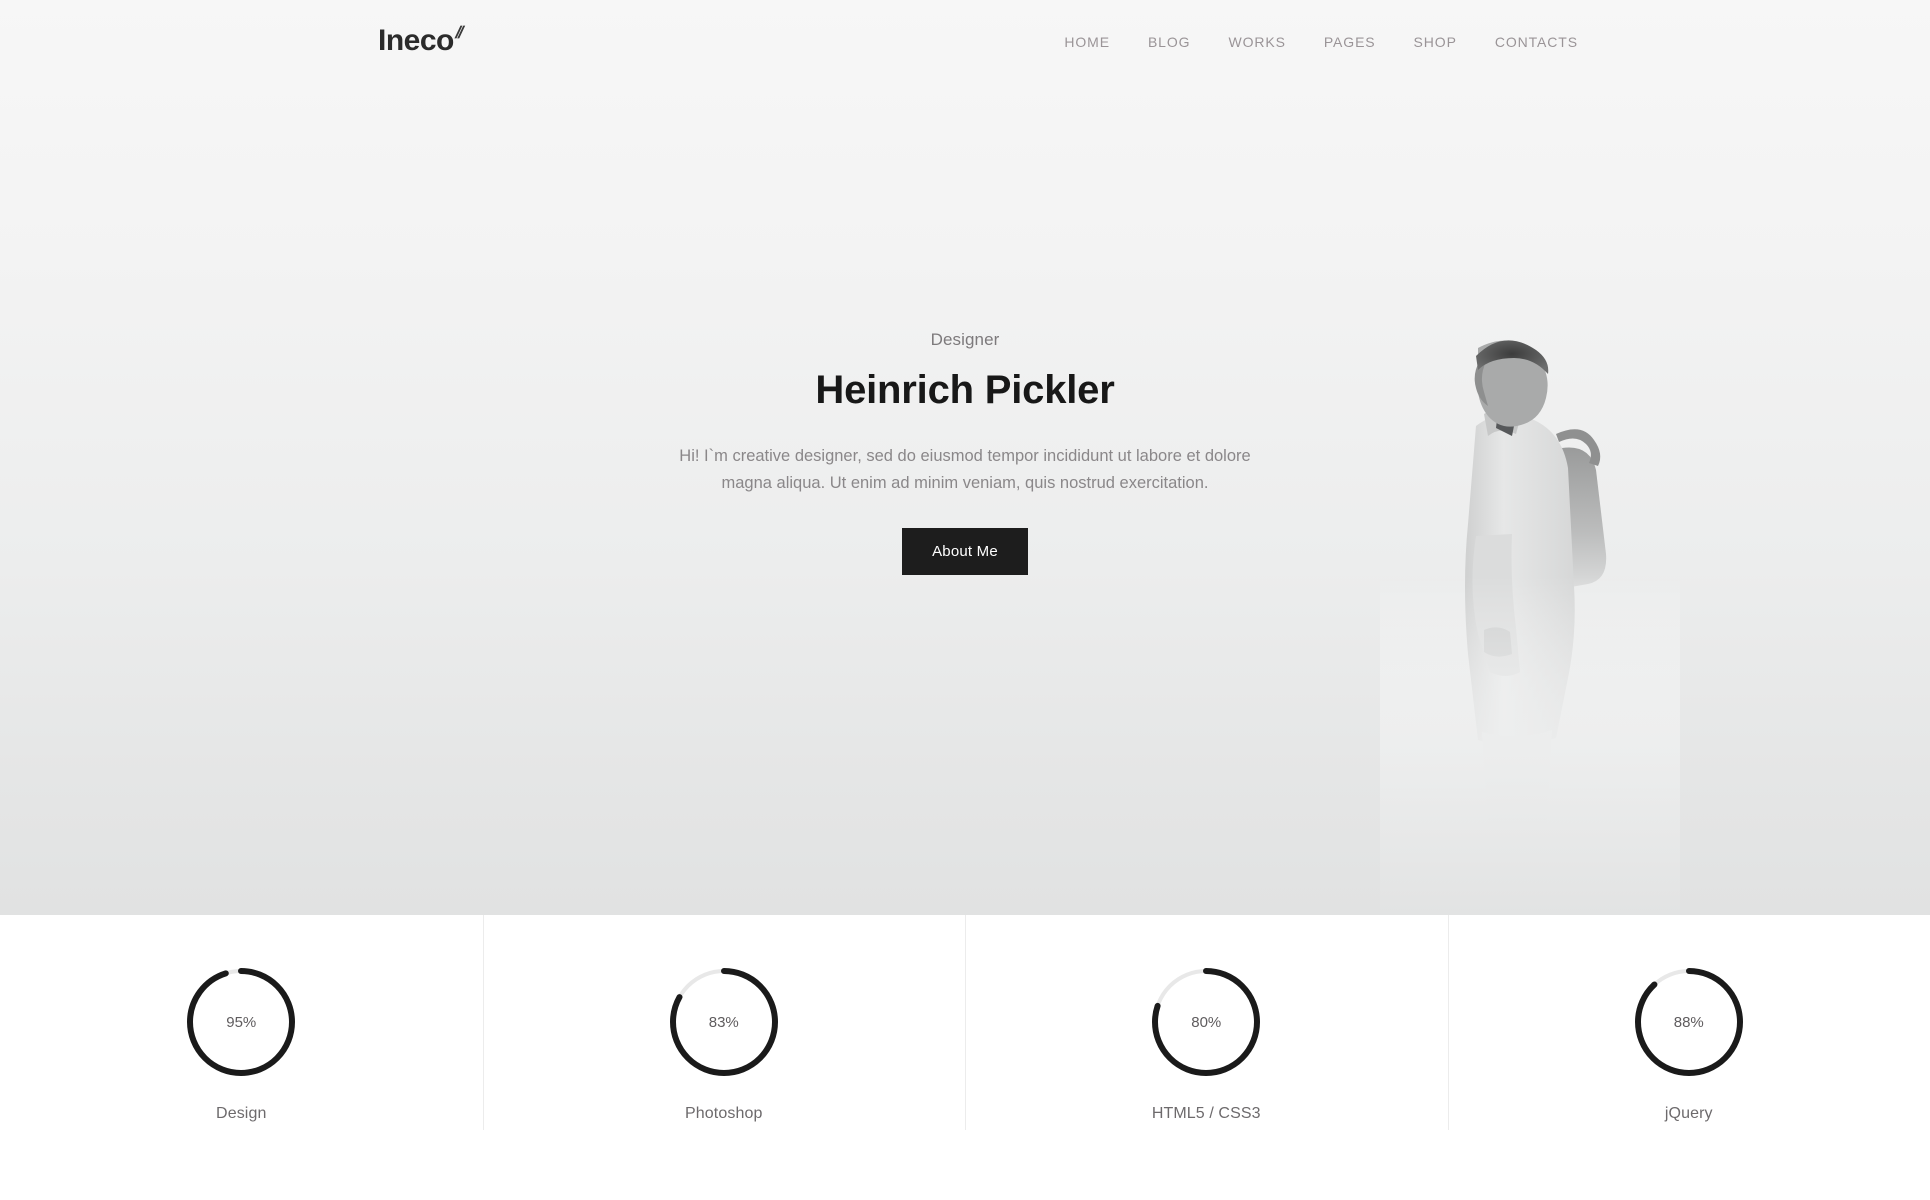 This screenshot has height=1200, width=1930. What do you see at coordinates (1527, 42) in the screenshot?
I see `nav-item-contacts: CONTACTS` at bounding box center [1527, 42].